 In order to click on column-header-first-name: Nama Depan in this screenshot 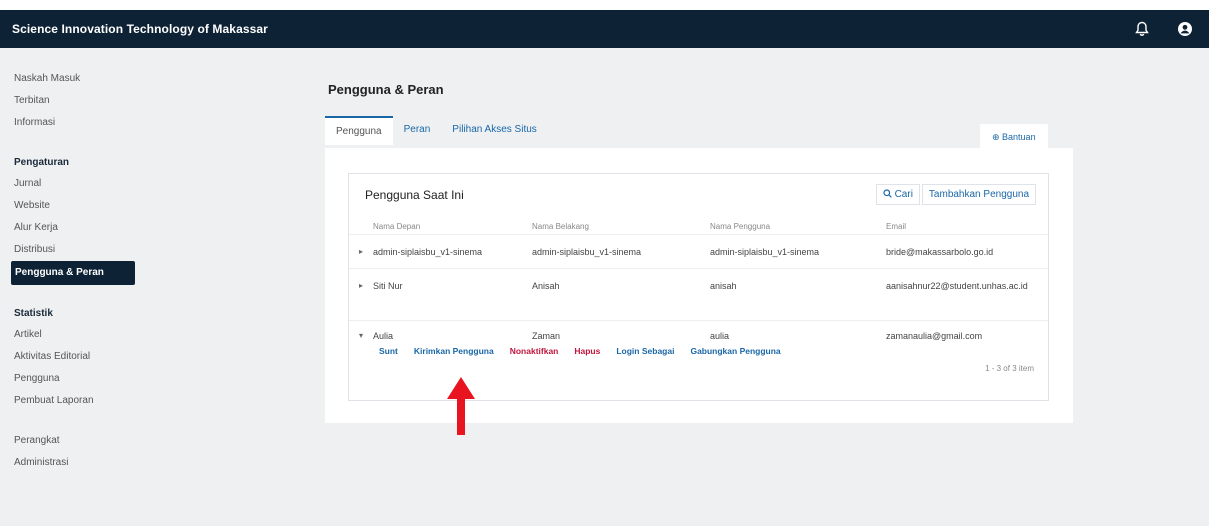, I will do `click(396, 226)`.